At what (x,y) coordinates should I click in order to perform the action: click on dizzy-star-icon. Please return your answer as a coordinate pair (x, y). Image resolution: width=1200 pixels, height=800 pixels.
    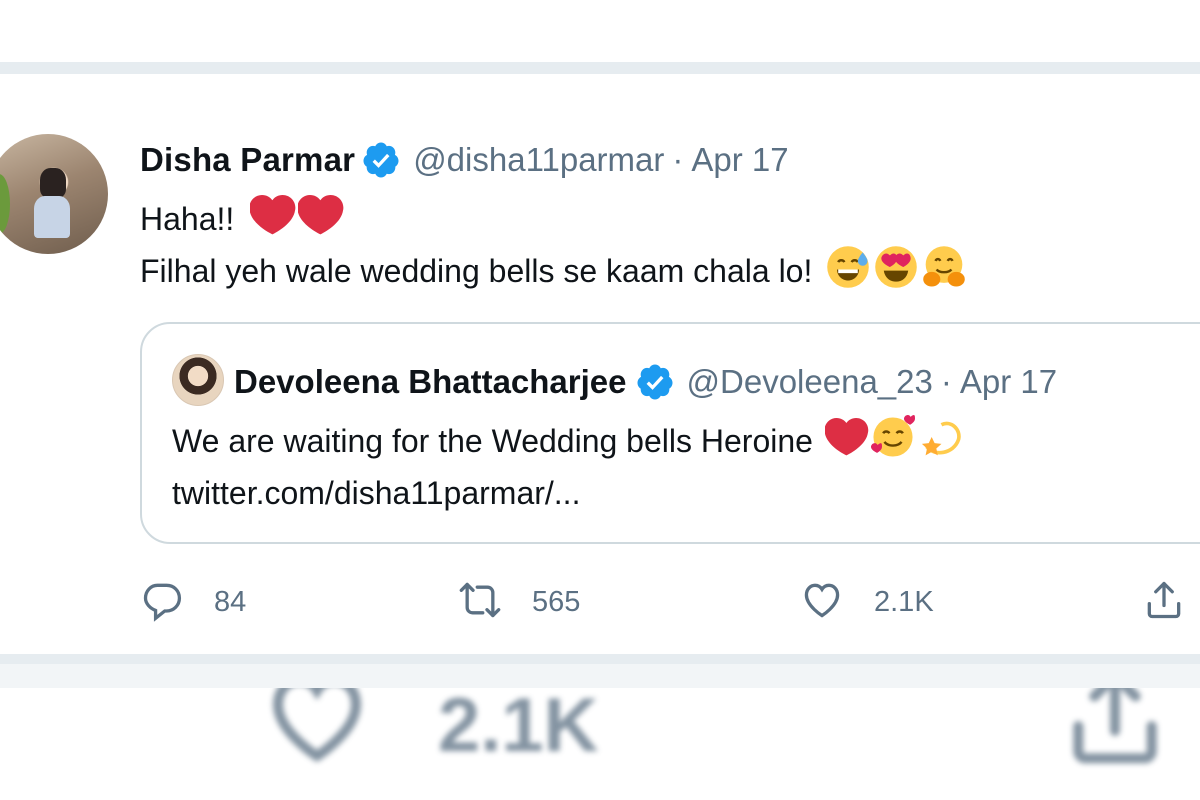
    Looking at the image, I should click on (939, 441).